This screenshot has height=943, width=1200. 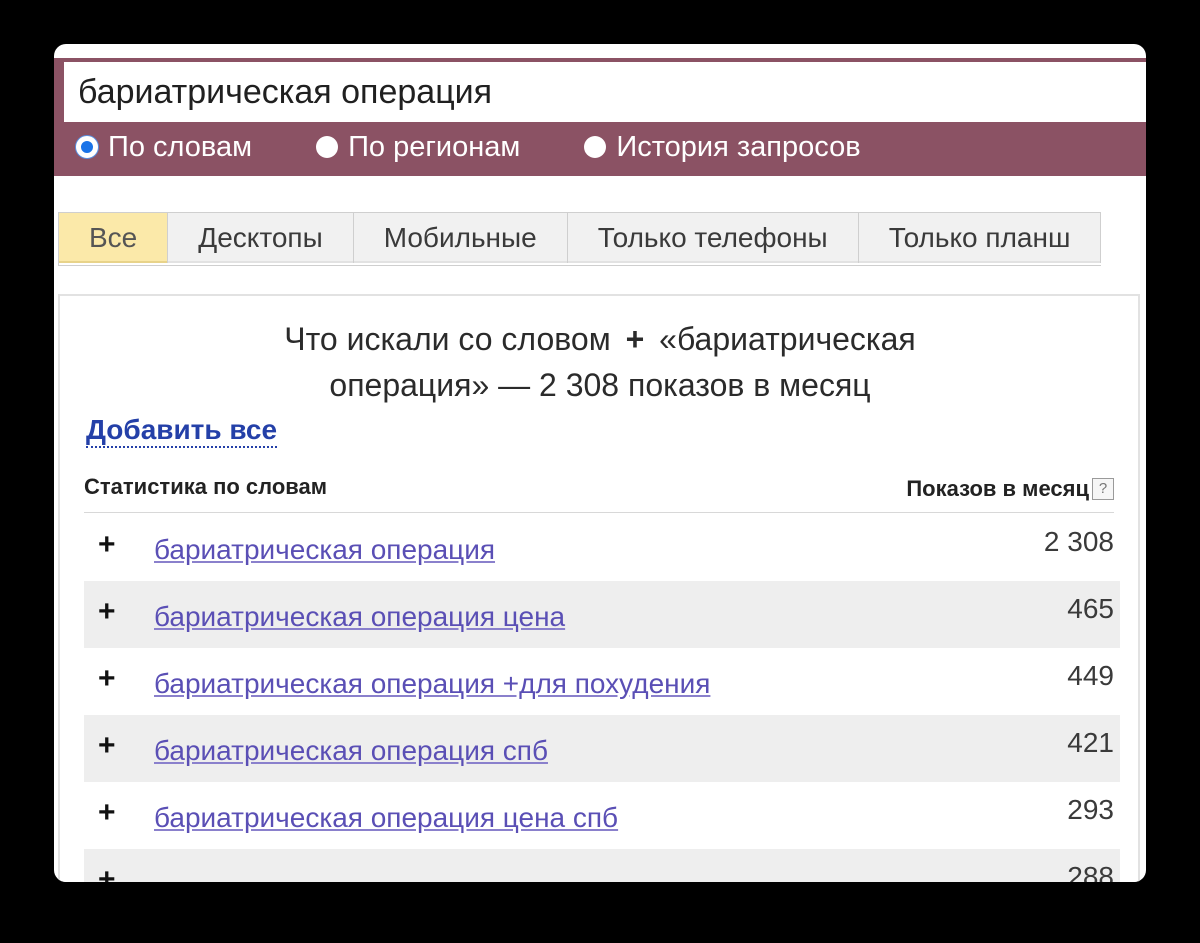 I want to click on radio-by-words: По словам, so click(x=164, y=147).